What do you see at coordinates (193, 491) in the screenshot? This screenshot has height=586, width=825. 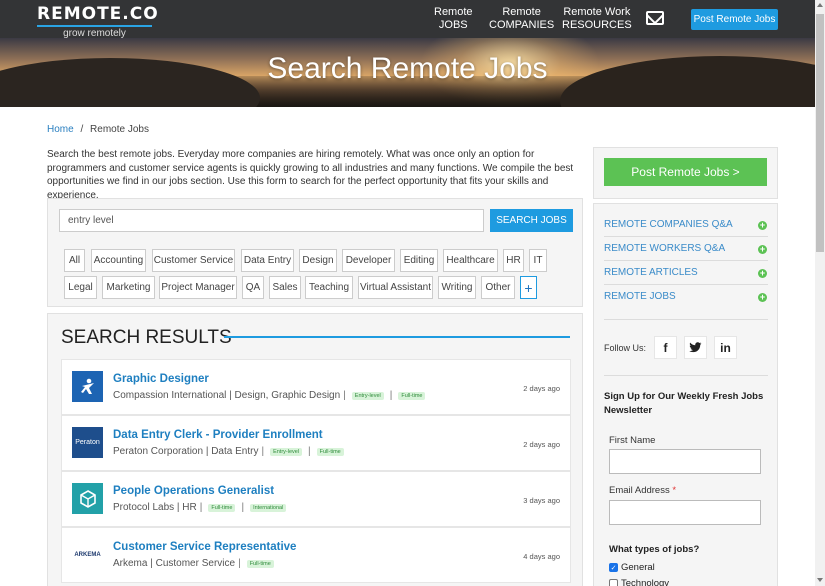 I see `job-title-link: People Operations Generalist` at bounding box center [193, 491].